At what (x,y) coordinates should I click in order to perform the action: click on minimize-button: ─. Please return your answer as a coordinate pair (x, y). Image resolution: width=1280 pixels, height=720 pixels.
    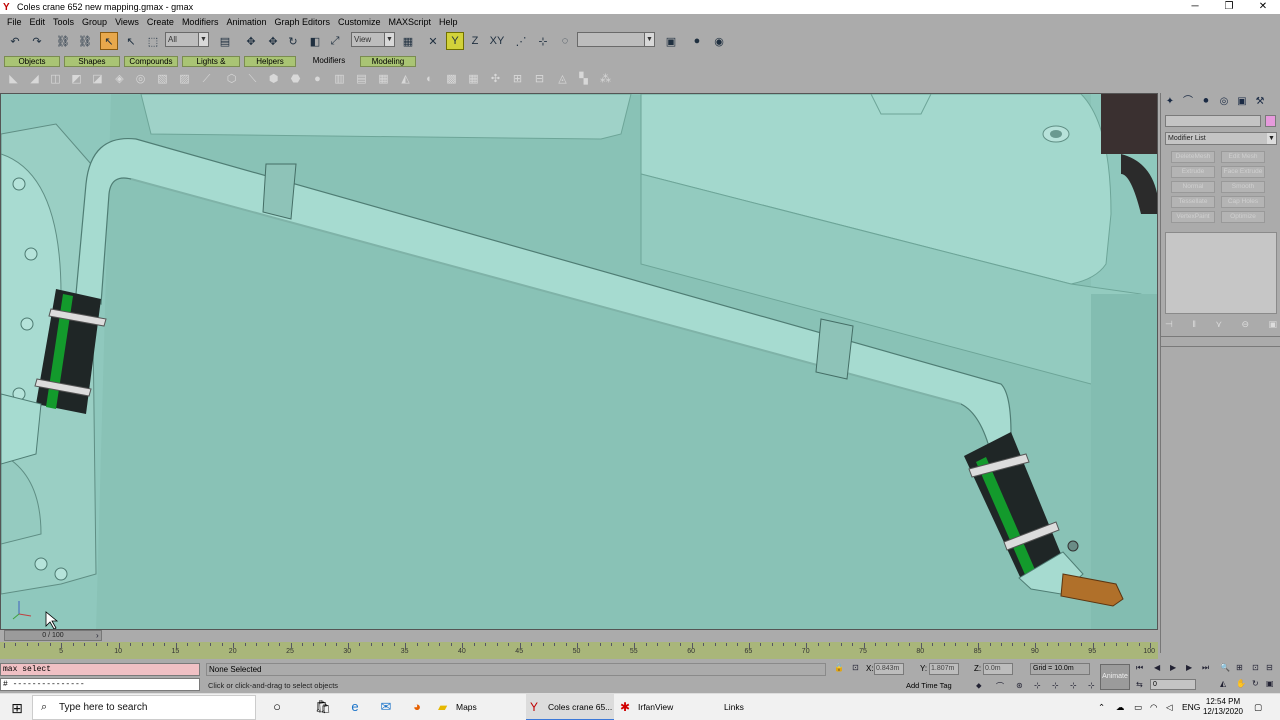
    Looking at the image, I should click on (1195, 7).